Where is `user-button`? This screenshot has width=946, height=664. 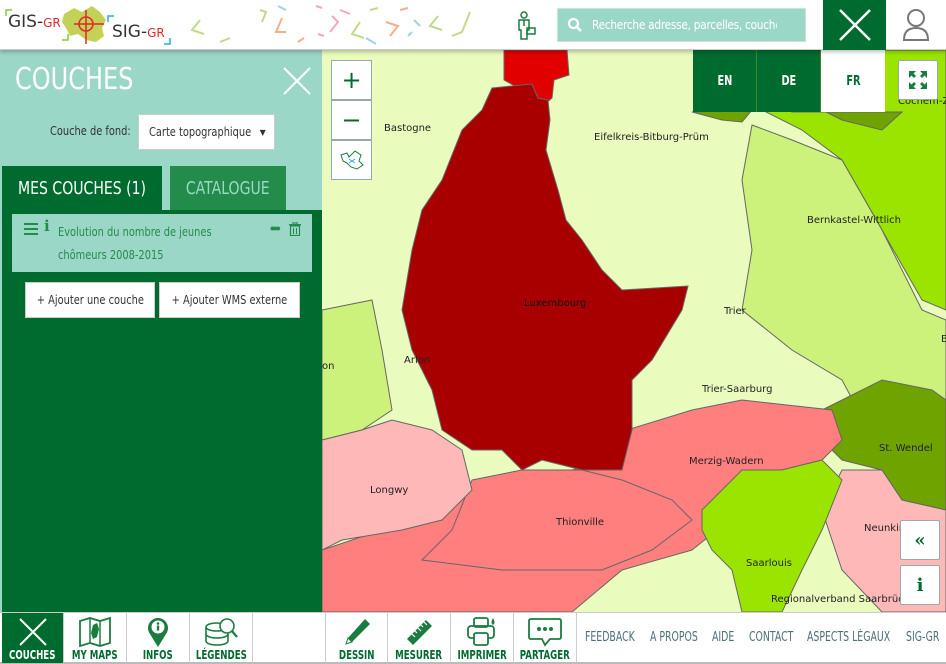
user-button is located at coordinates (916, 25).